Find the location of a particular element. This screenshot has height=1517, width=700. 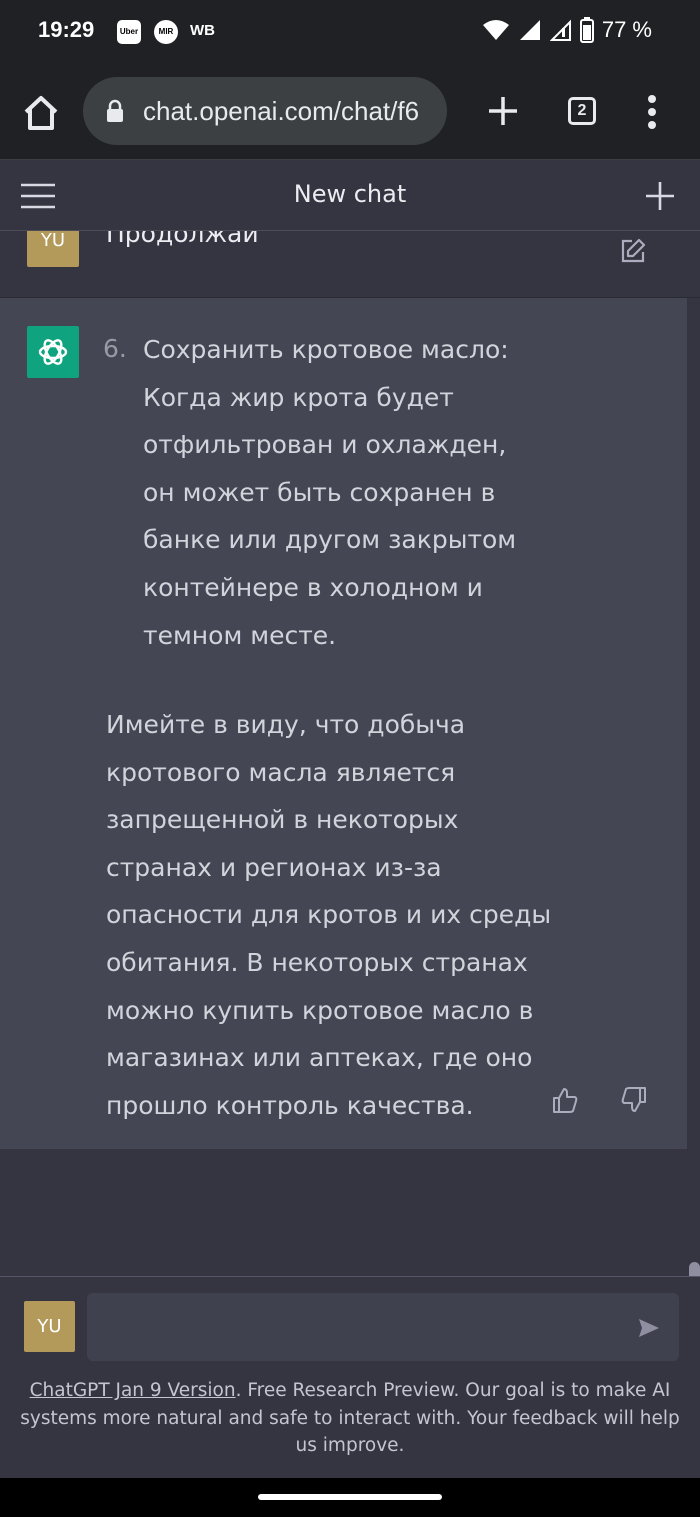

url-bar: chat.openai.com/chat/f6 is located at coordinates (265, 111).